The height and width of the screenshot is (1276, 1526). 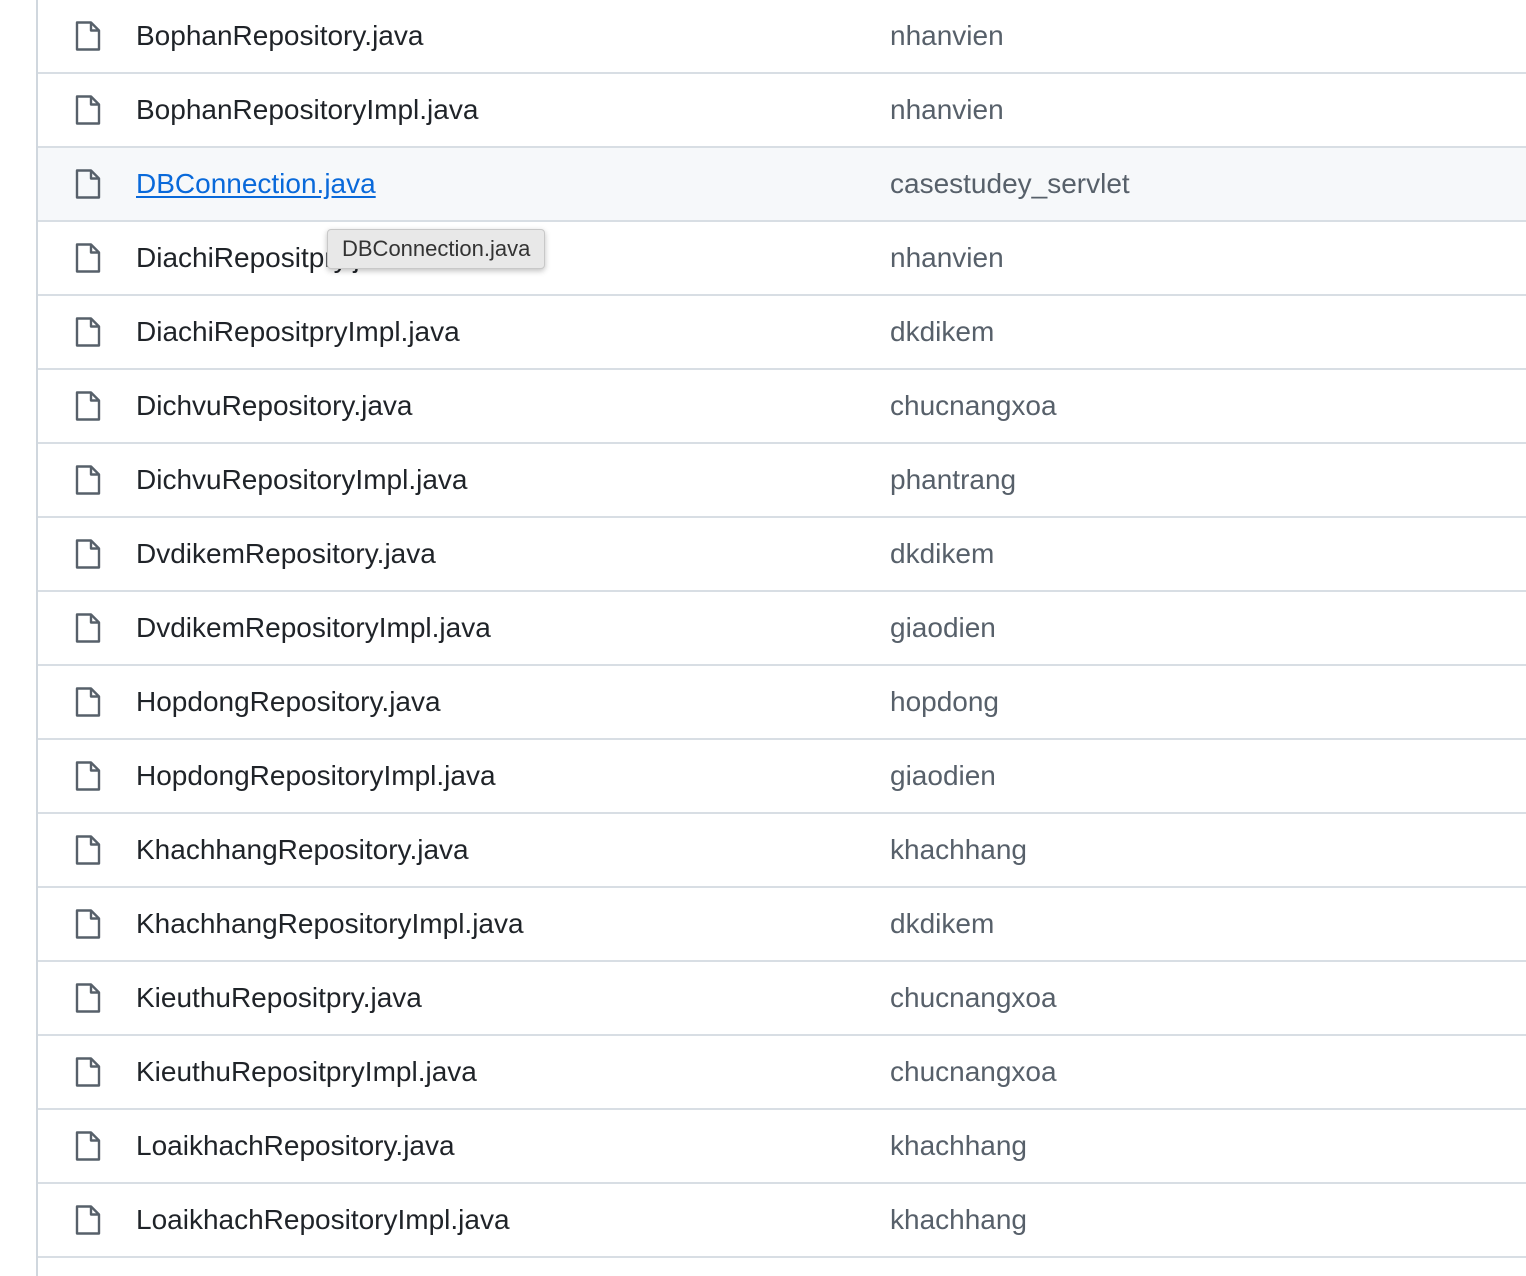 What do you see at coordinates (306, 1072) in the screenshot?
I see `file-name-link: KieuthuRepositpryImpl.java` at bounding box center [306, 1072].